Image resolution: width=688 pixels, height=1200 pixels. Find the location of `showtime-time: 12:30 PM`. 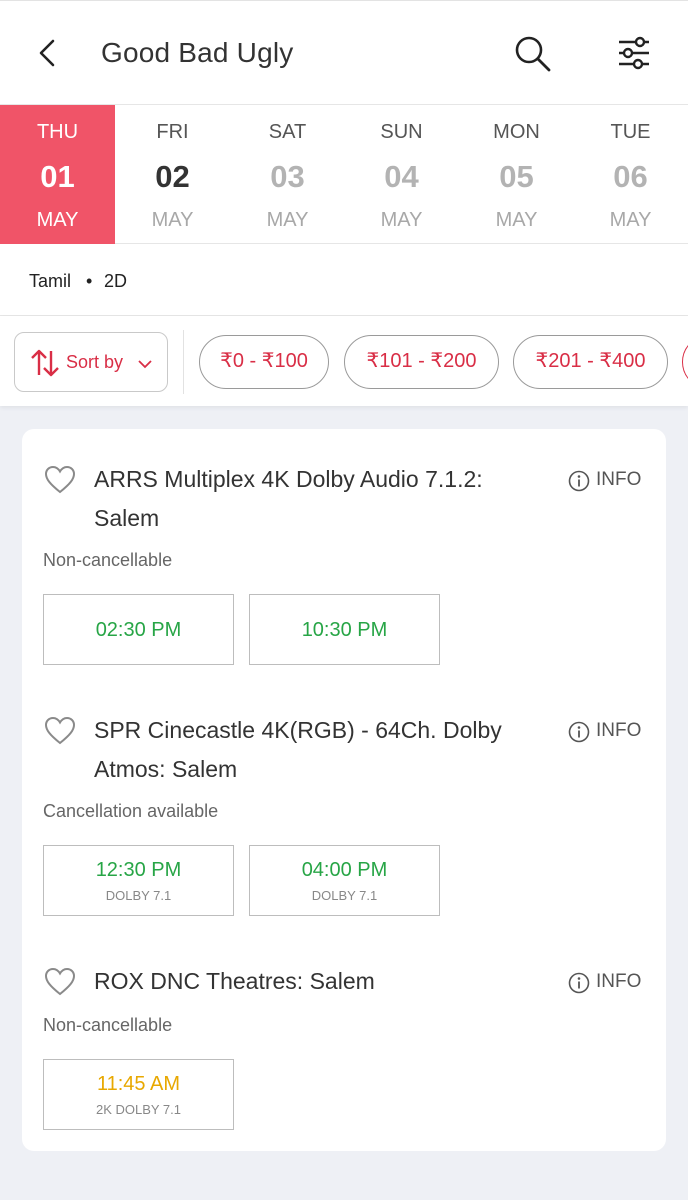

showtime-time: 12:30 PM is located at coordinates (138, 870).